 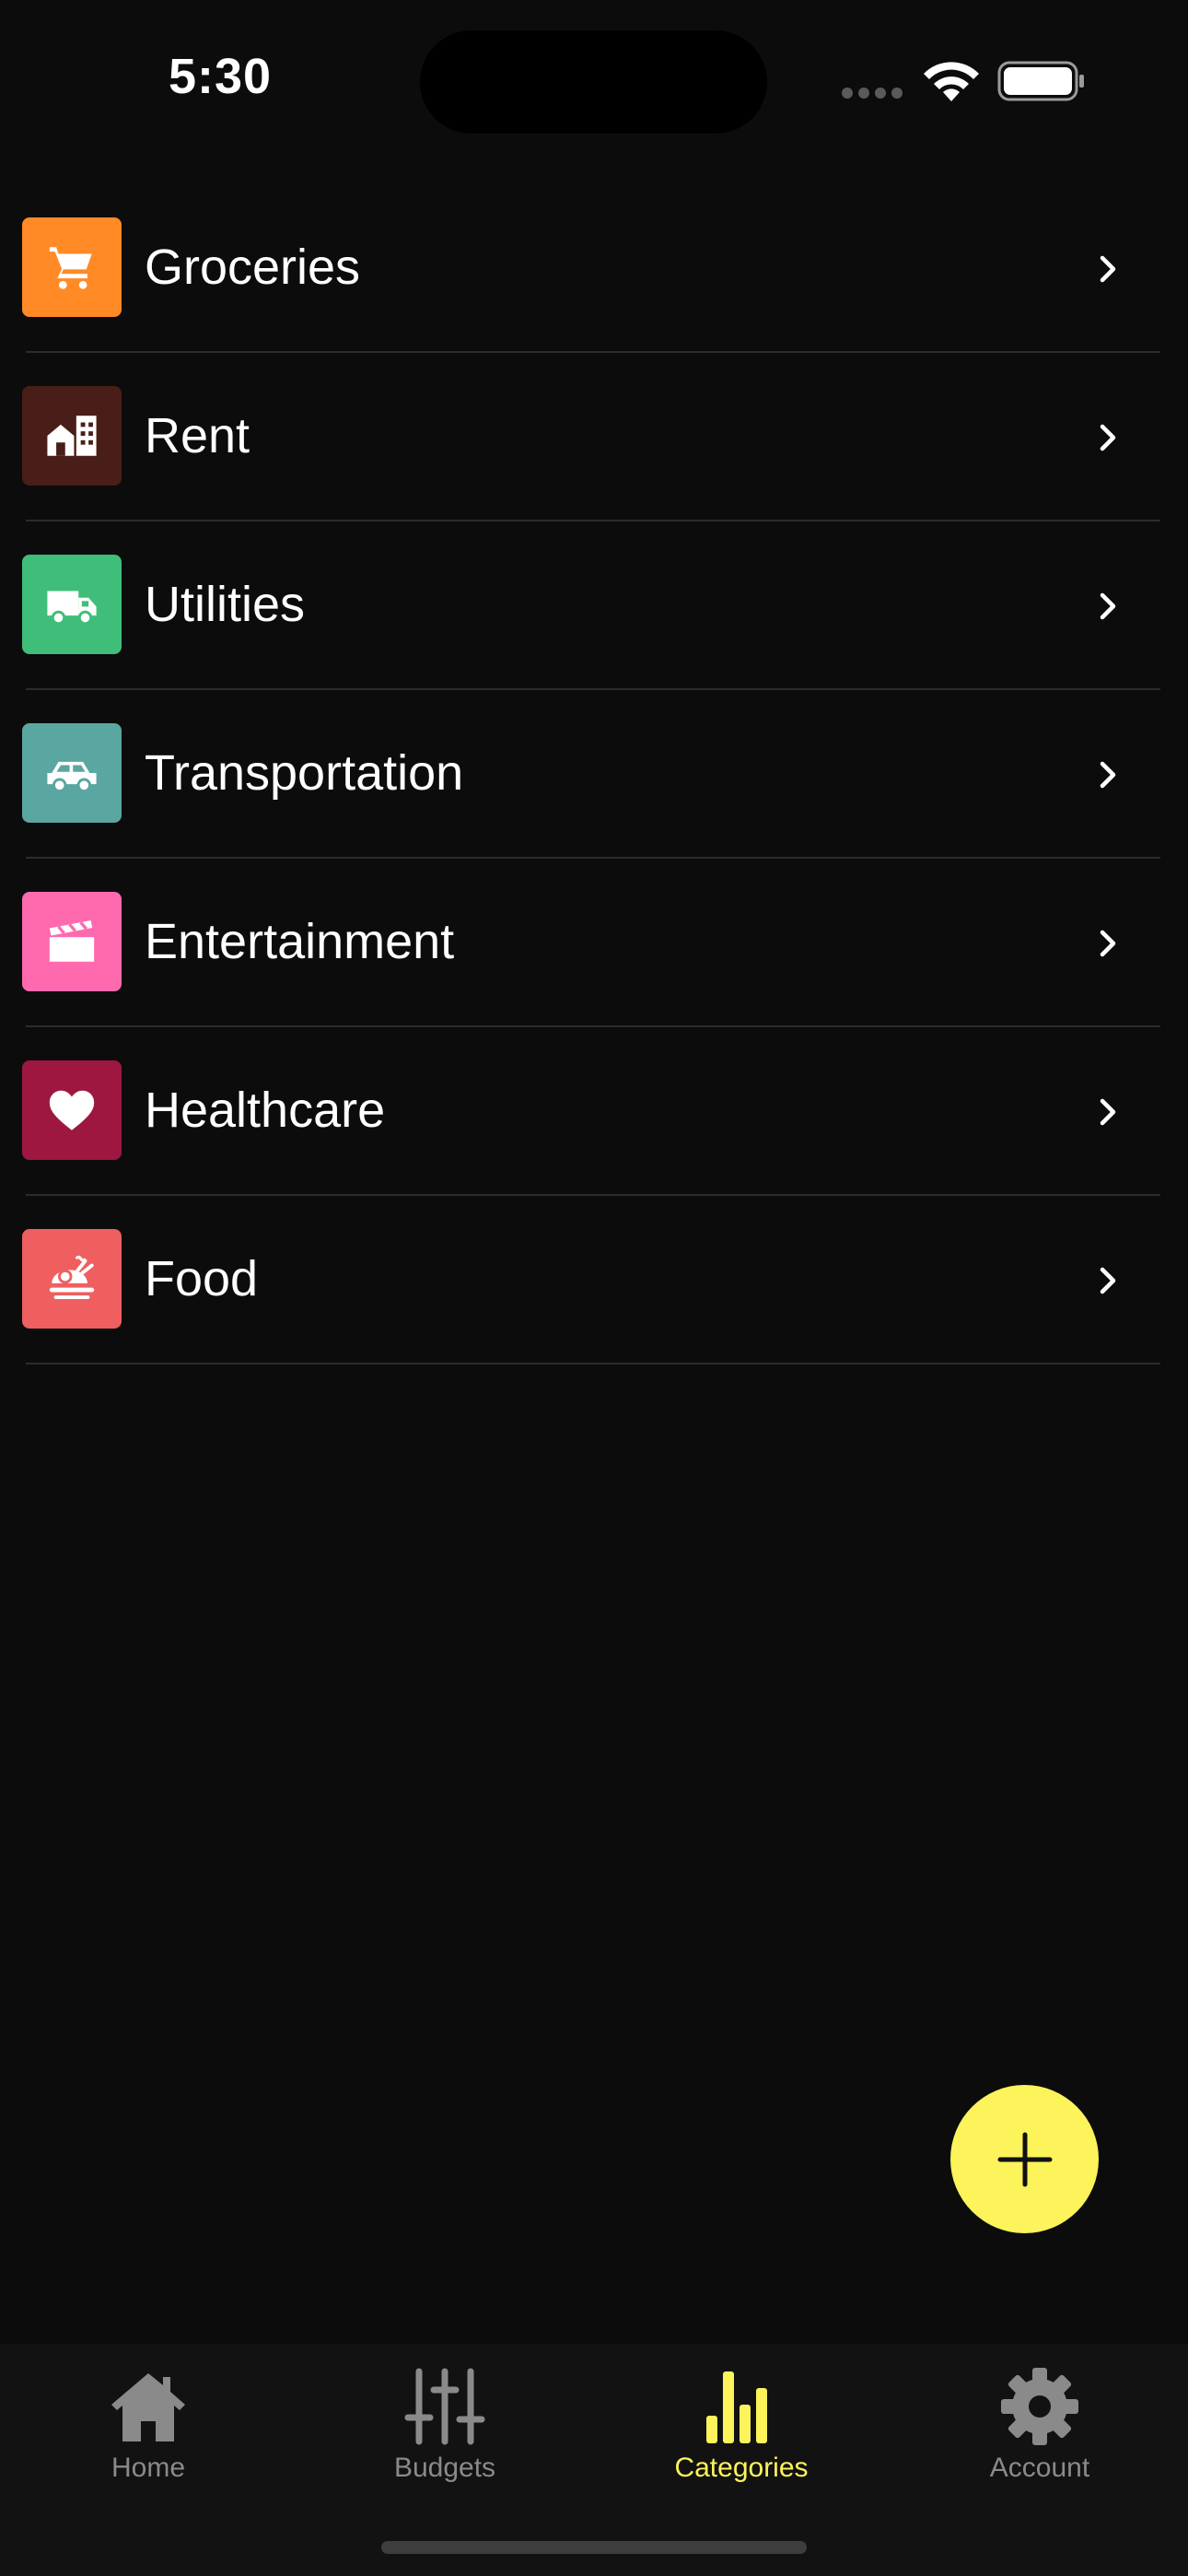 I want to click on tab-label: Categories, so click(x=741, y=2468).